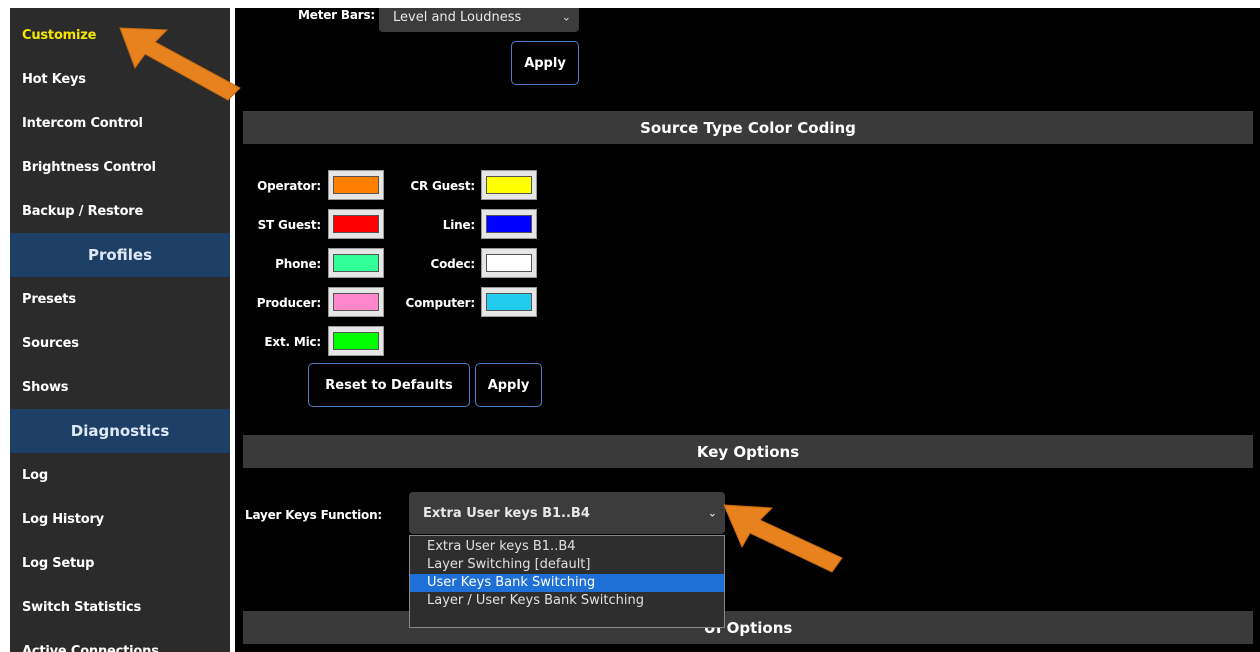  What do you see at coordinates (567, 547) in the screenshot?
I see `dropdown-option: Extra User keys B1..B4` at bounding box center [567, 547].